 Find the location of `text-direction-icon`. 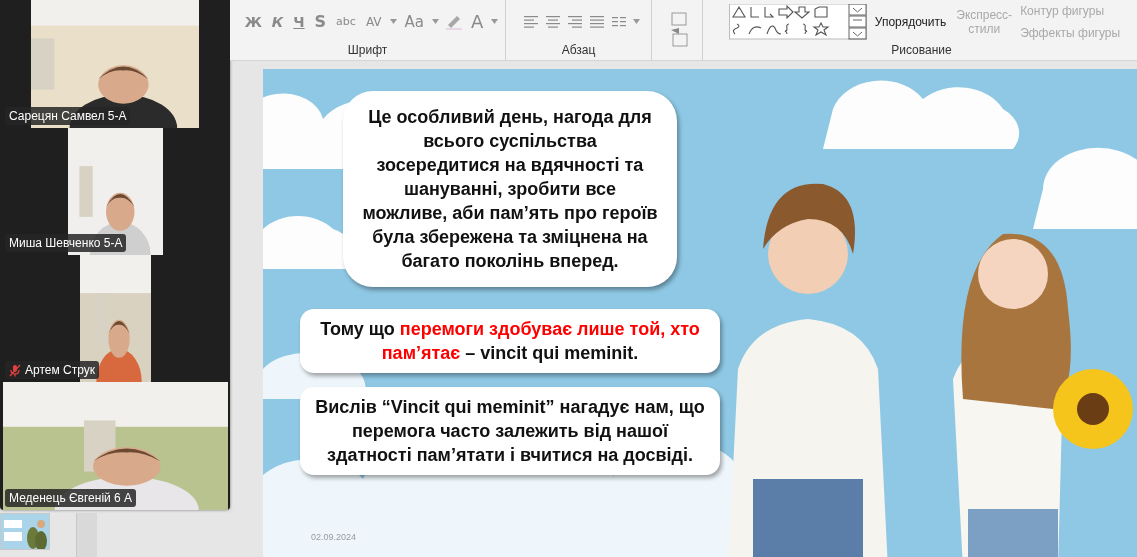

text-direction-icon is located at coordinates (680, 30).